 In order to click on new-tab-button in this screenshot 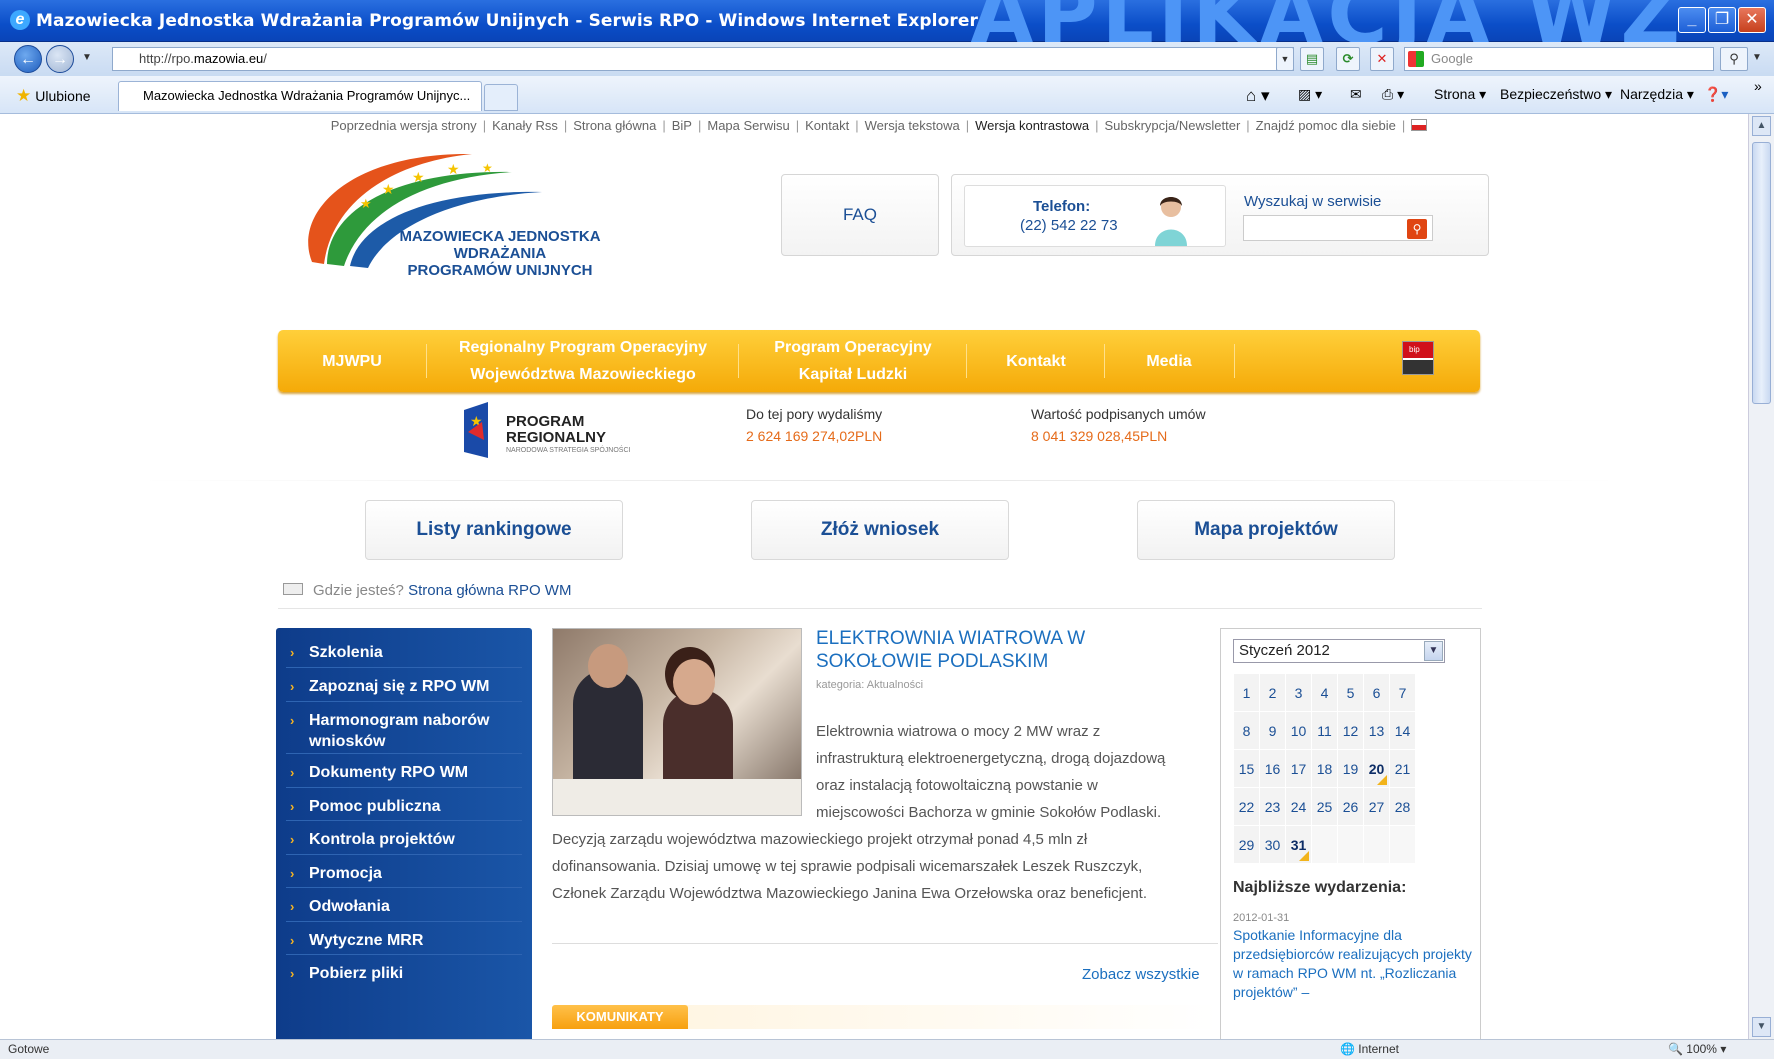, I will do `click(501, 97)`.